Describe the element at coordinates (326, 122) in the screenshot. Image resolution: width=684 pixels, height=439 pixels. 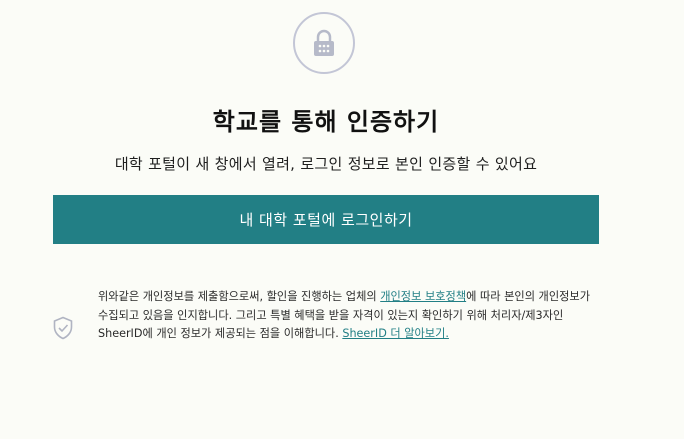
I see `page-title: 학교를 통해 인증하기` at that location.